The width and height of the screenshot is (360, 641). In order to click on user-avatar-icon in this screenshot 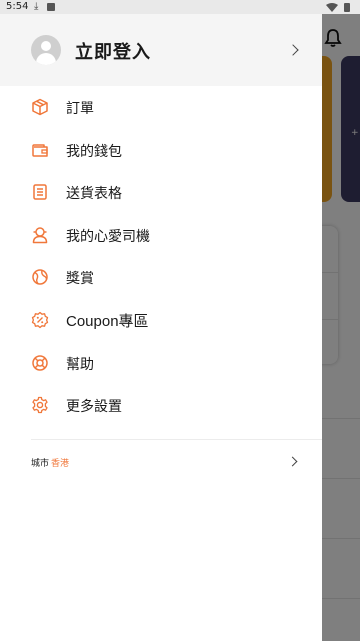, I will do `click(46, 50)`.